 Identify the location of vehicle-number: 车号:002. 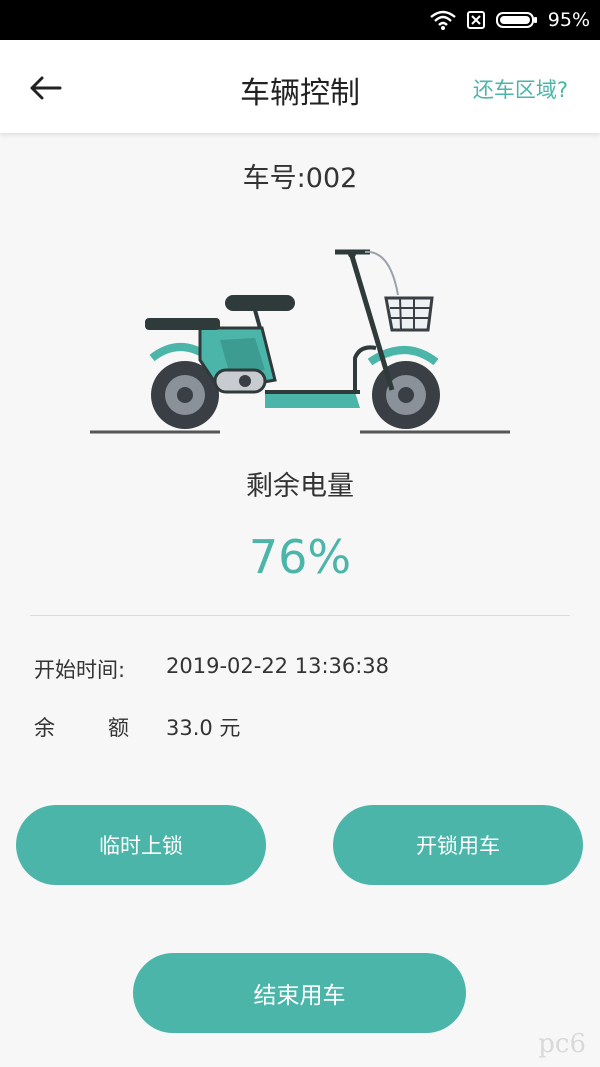
(300, 178).